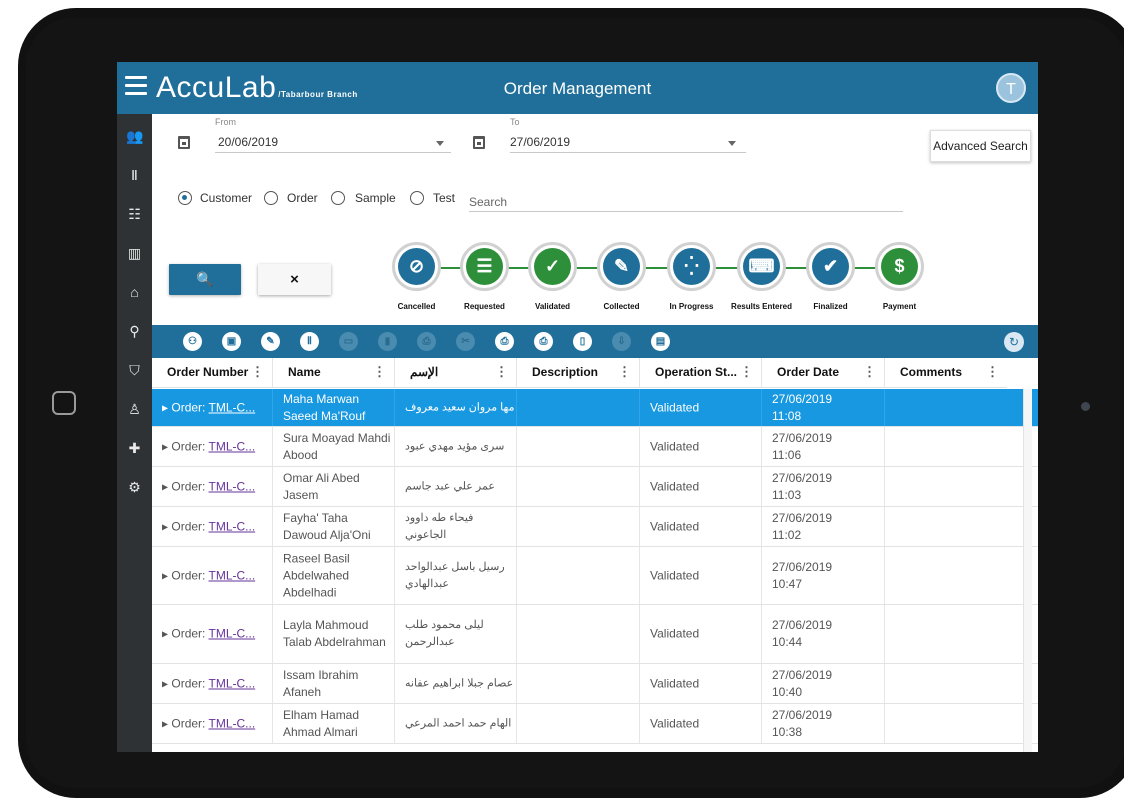 The height and width of the screenshot is (799, 1124). Describe the element at coordinates (270, 341) in the screenshot. I see `edit-icon: ✎` at that location.